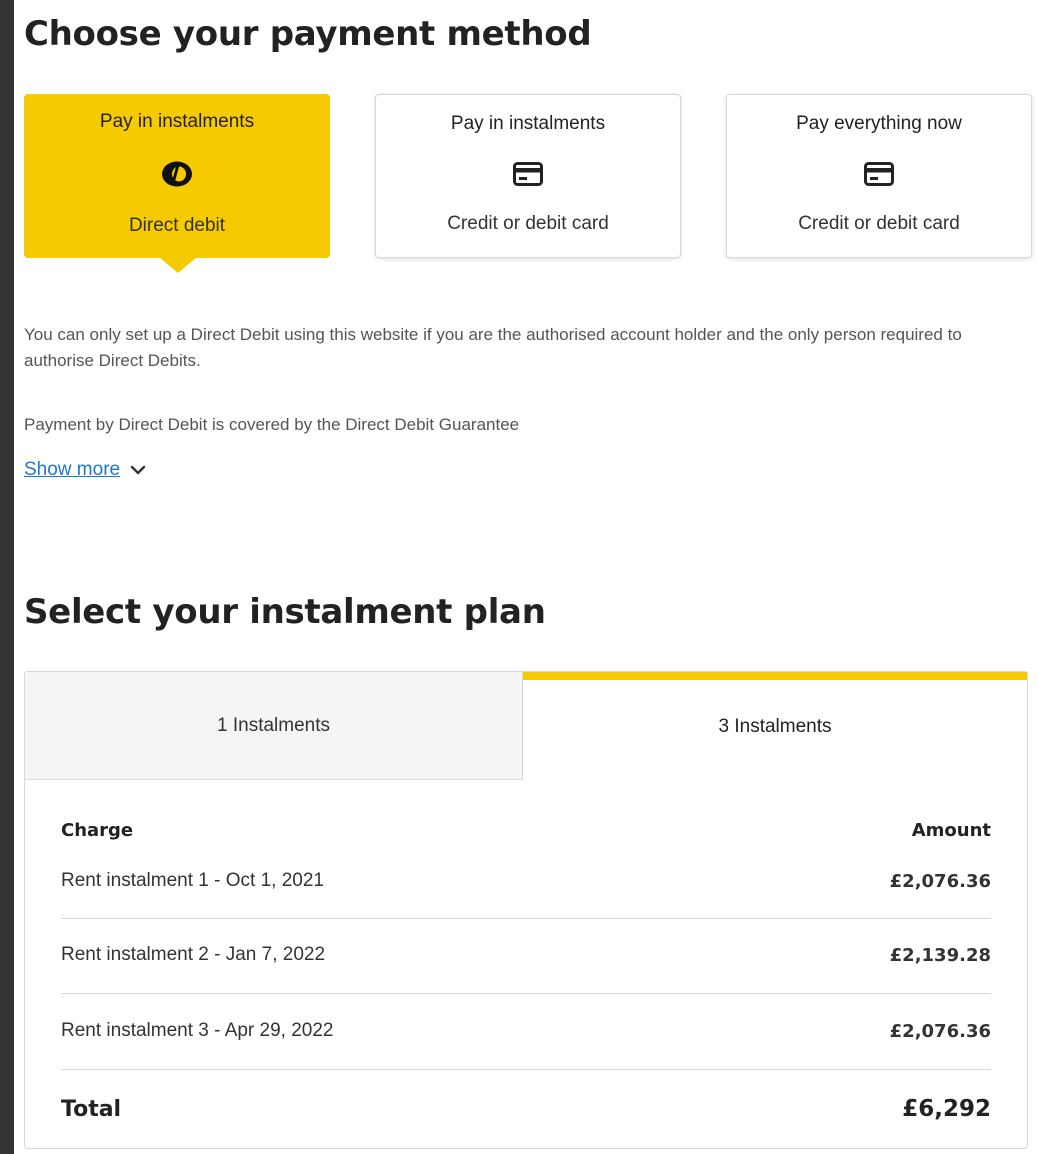 The image size is (1038, 1154). I want to click on payment-option-title: Pay everything now, so click(879, 123).